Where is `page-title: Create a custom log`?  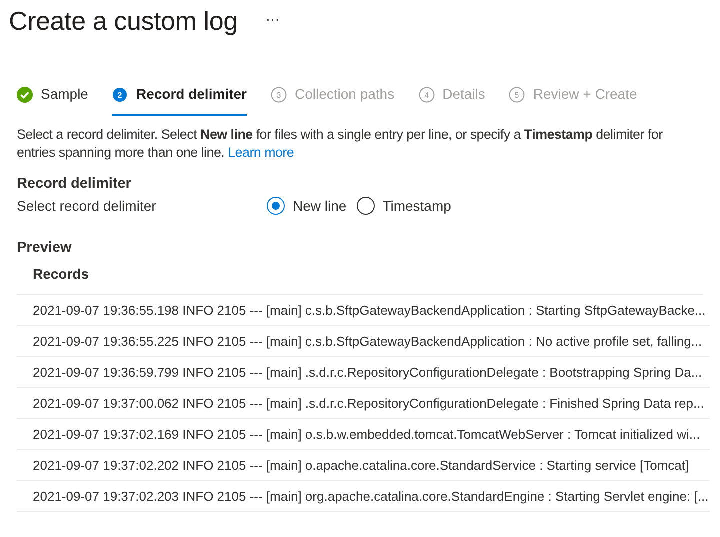
page-title: Create a custom log is located at coordinates (123, 21).